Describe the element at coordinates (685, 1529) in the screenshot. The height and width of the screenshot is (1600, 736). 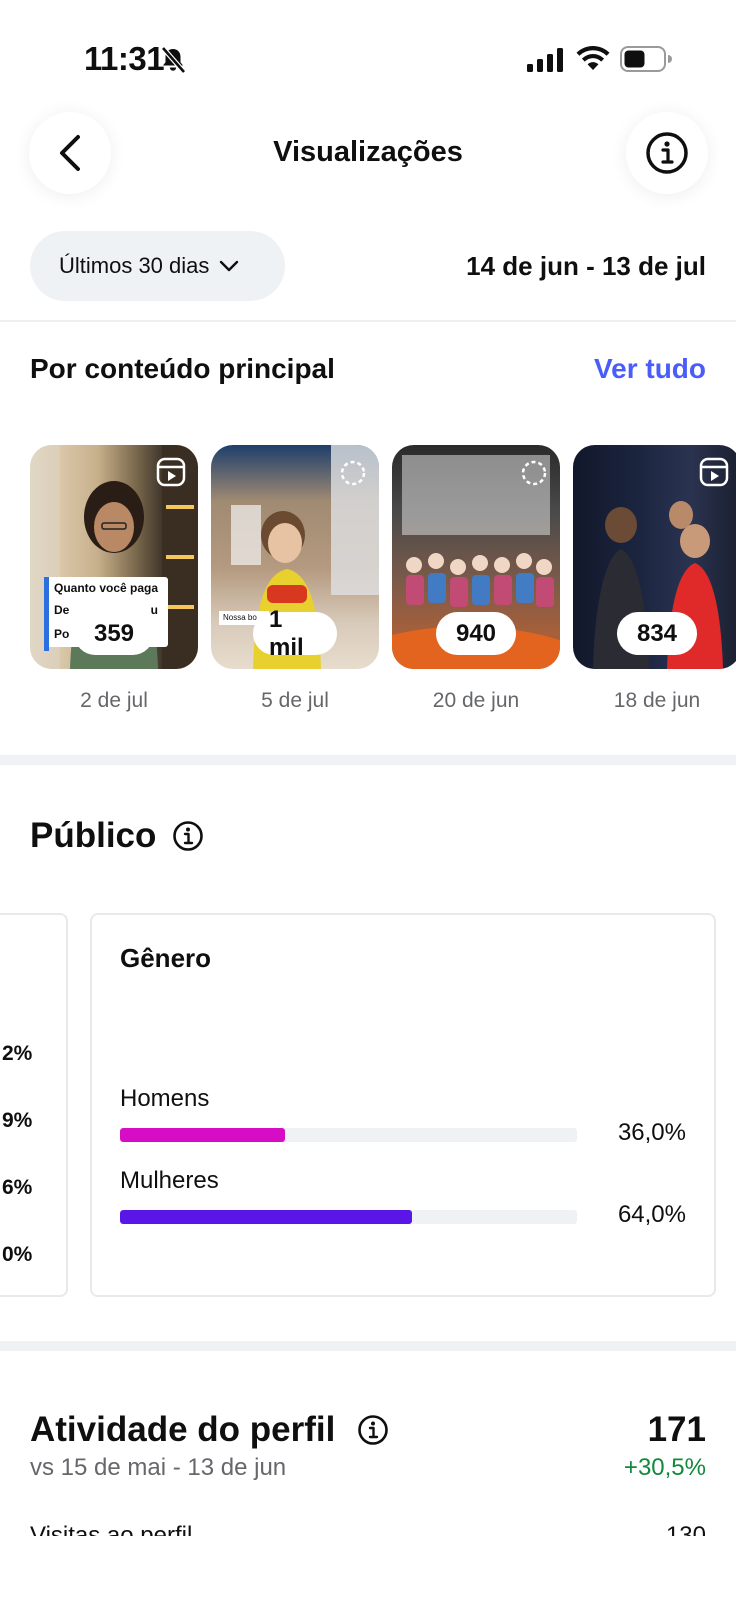
I see `profile-visits-value: 130` at that location.